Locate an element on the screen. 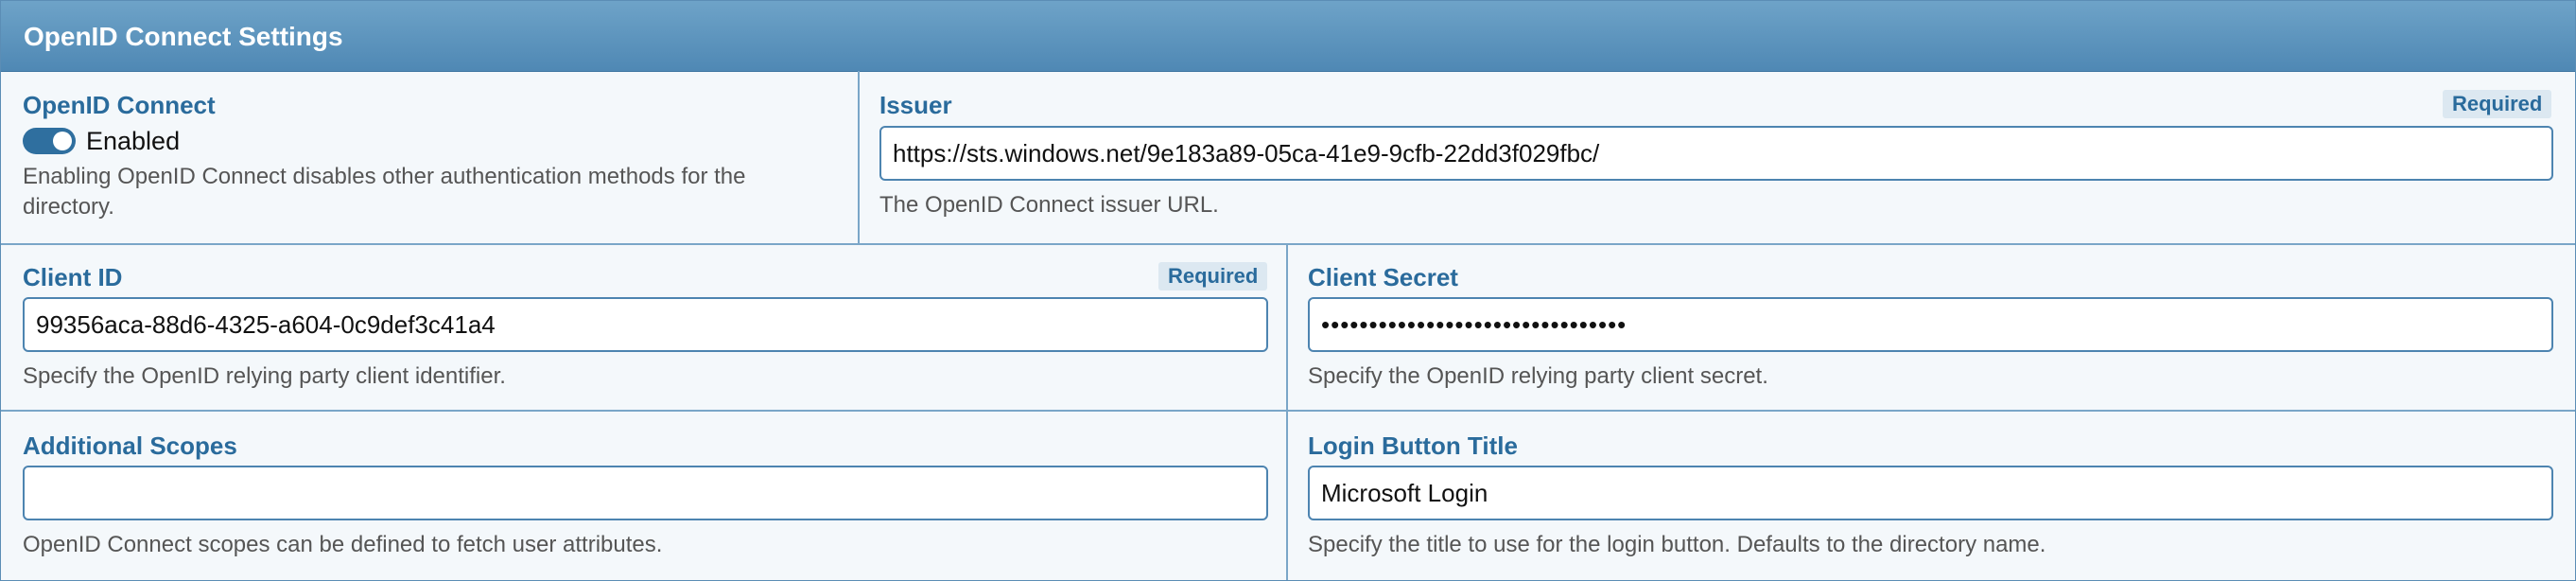  login-button-title-label: Login Button Title is located at coordinates (1413, 445).